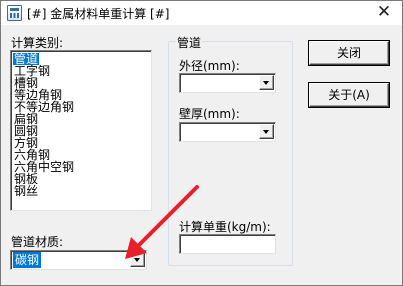  What do you see at coordinates (209, 114) in the screenshot?
I see `wall-thickness-label: 壁厚(mm):` at bounding box center [209, 114].